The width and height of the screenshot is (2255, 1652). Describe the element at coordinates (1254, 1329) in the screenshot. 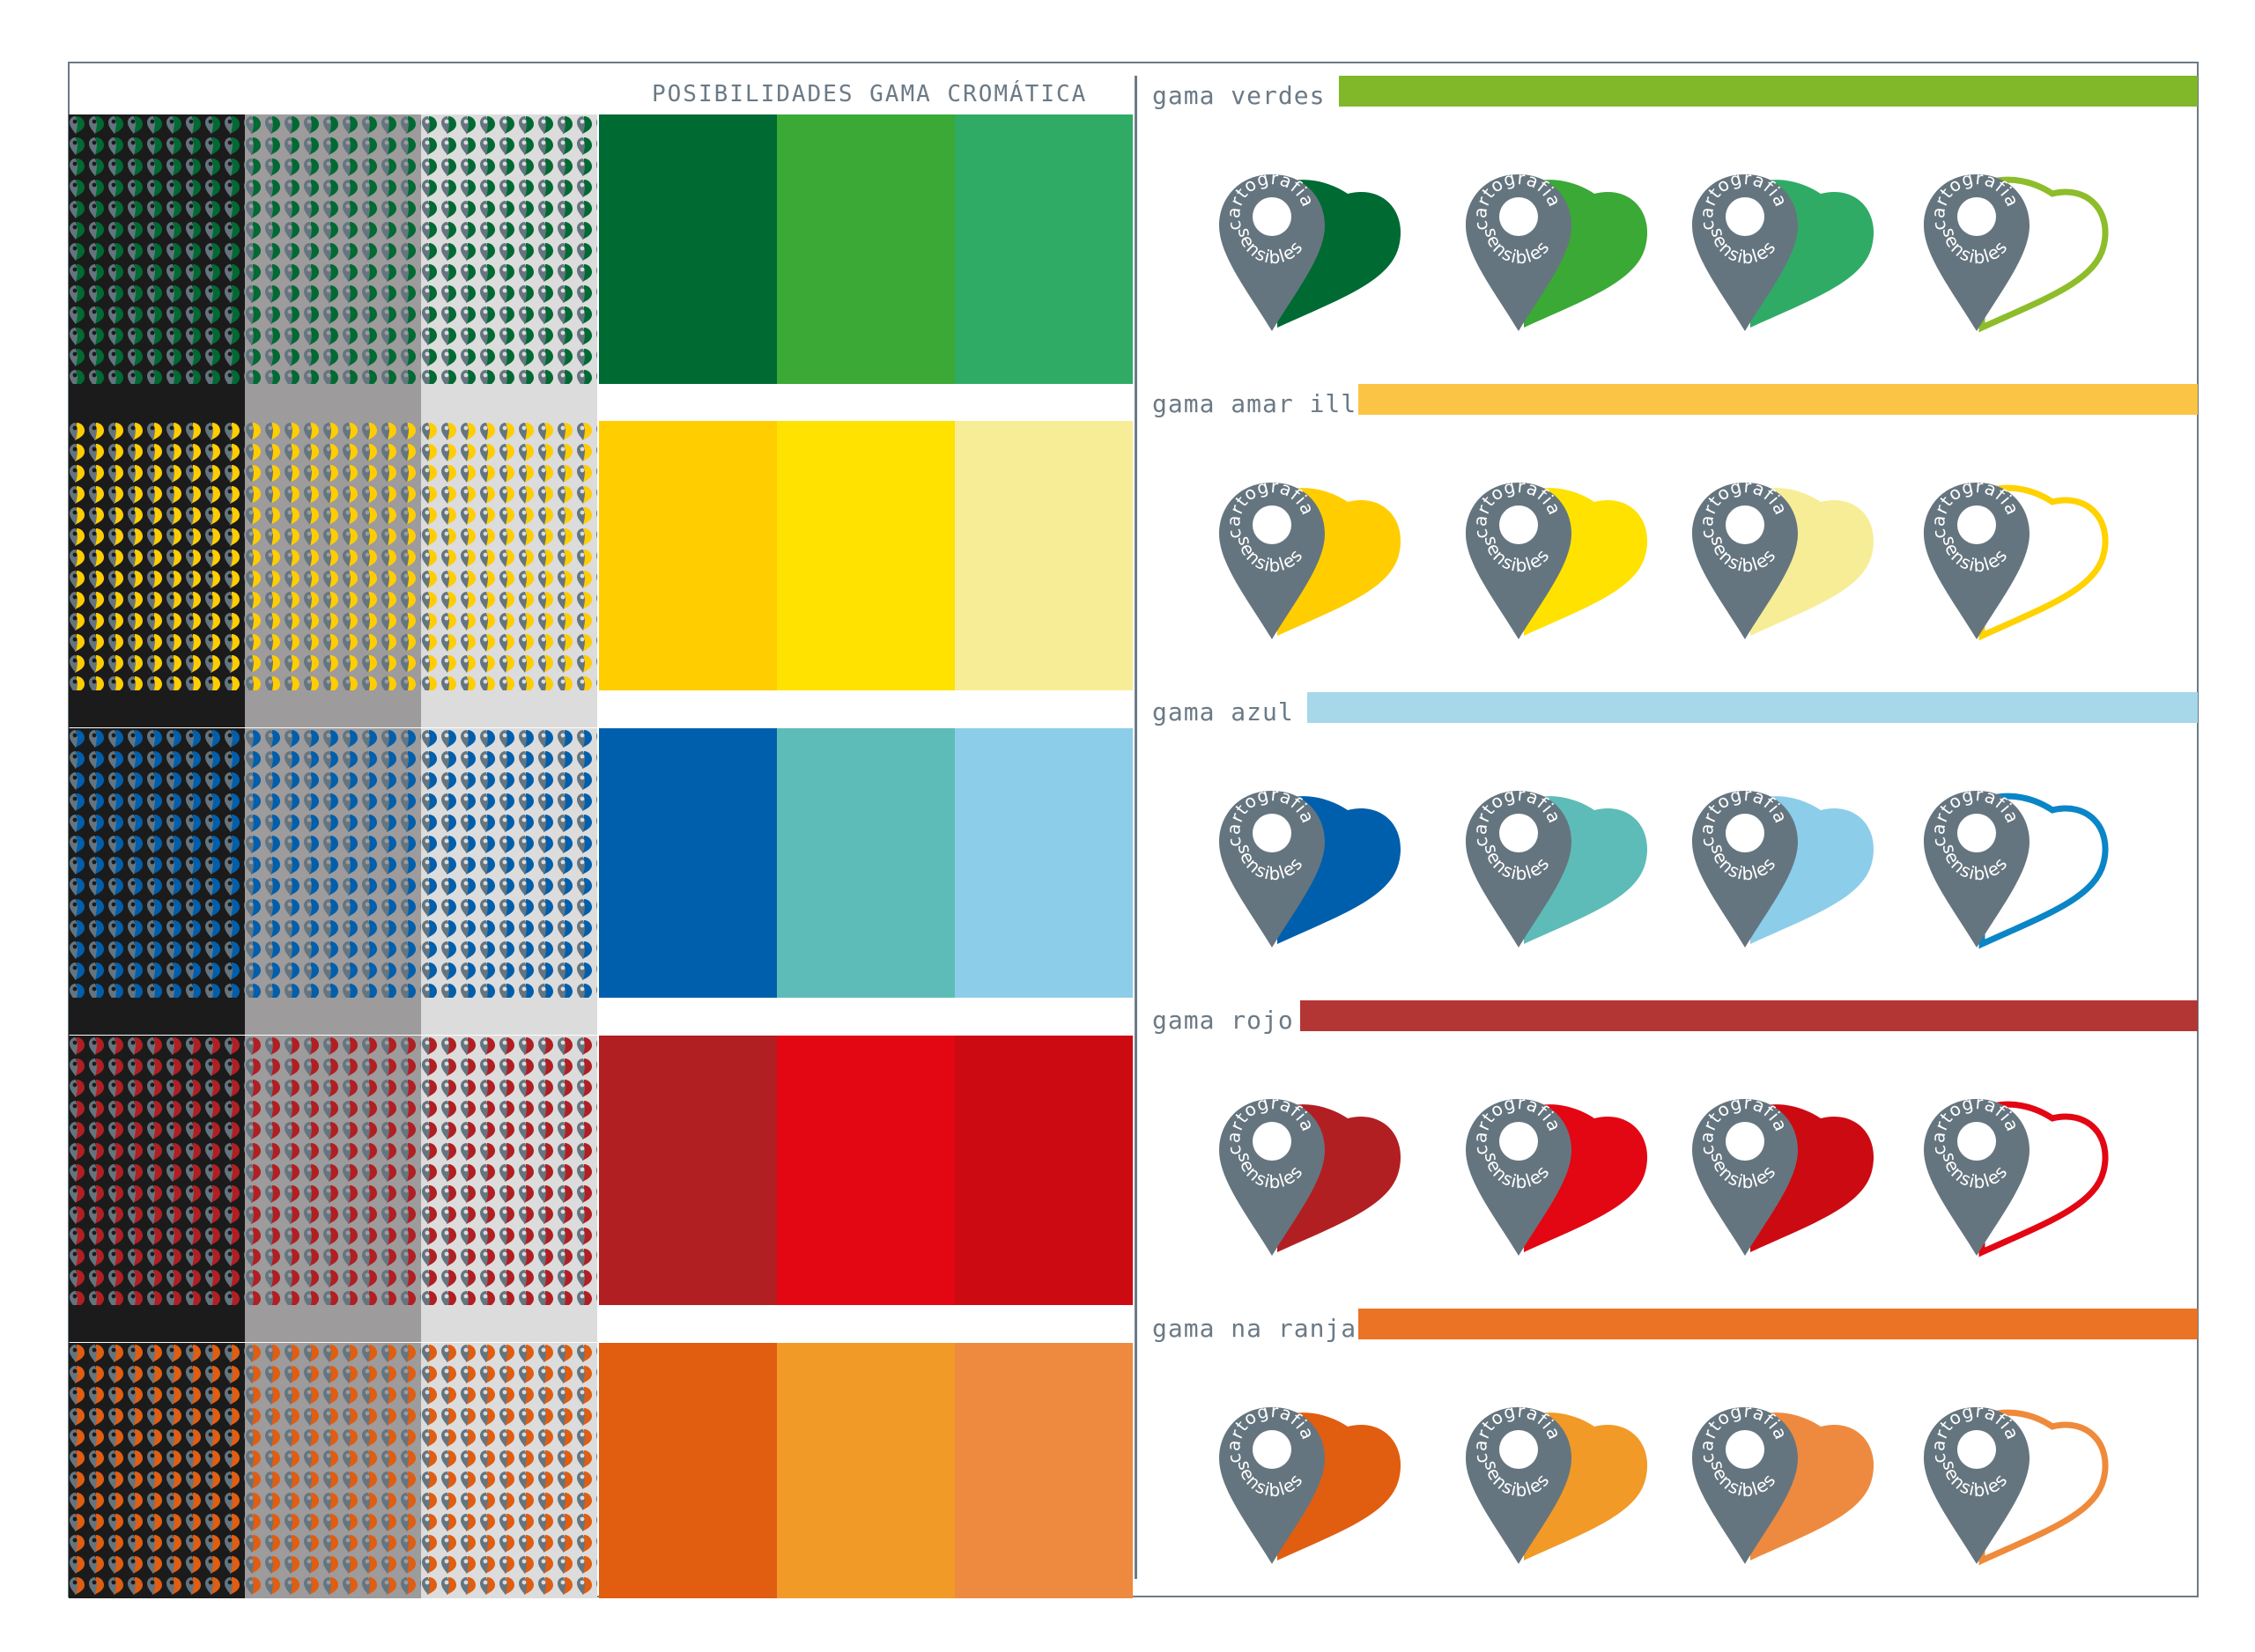

I see `gama-label: gama na ranja` at that location.